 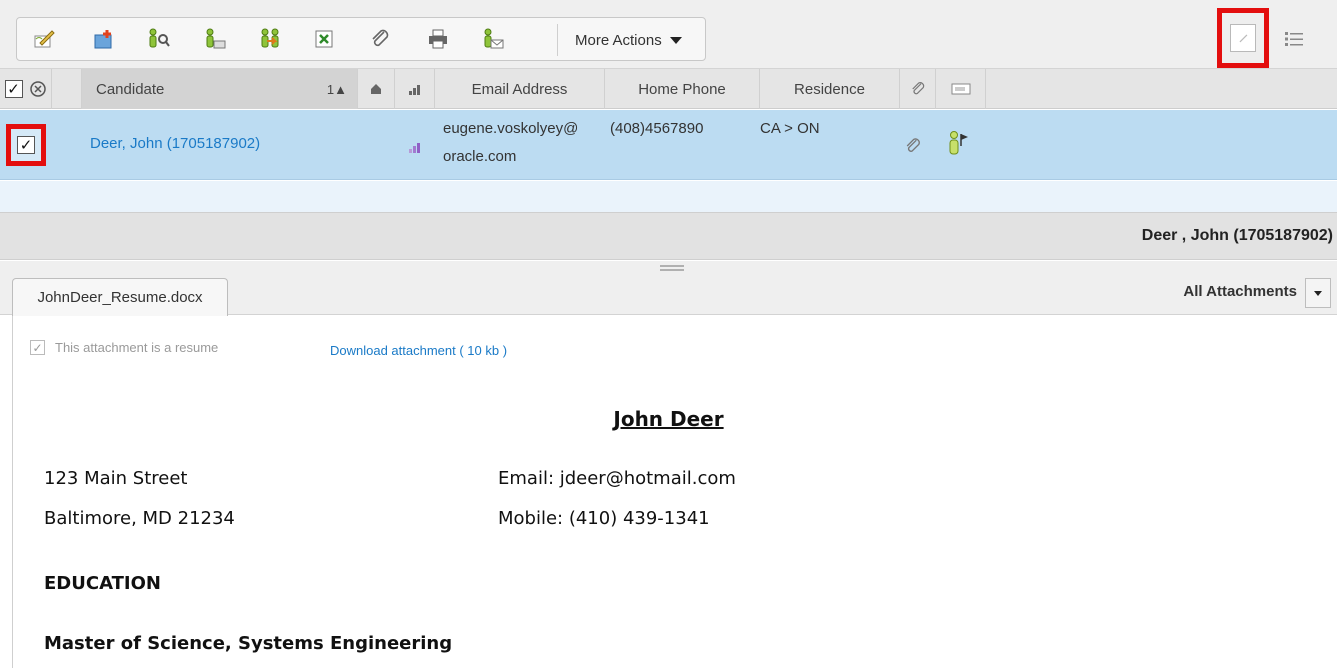 What do you see at coordinates (480, 156) in the screenshot?
I see `email-line-2: oracle.com` at bounding box center [480, 156].